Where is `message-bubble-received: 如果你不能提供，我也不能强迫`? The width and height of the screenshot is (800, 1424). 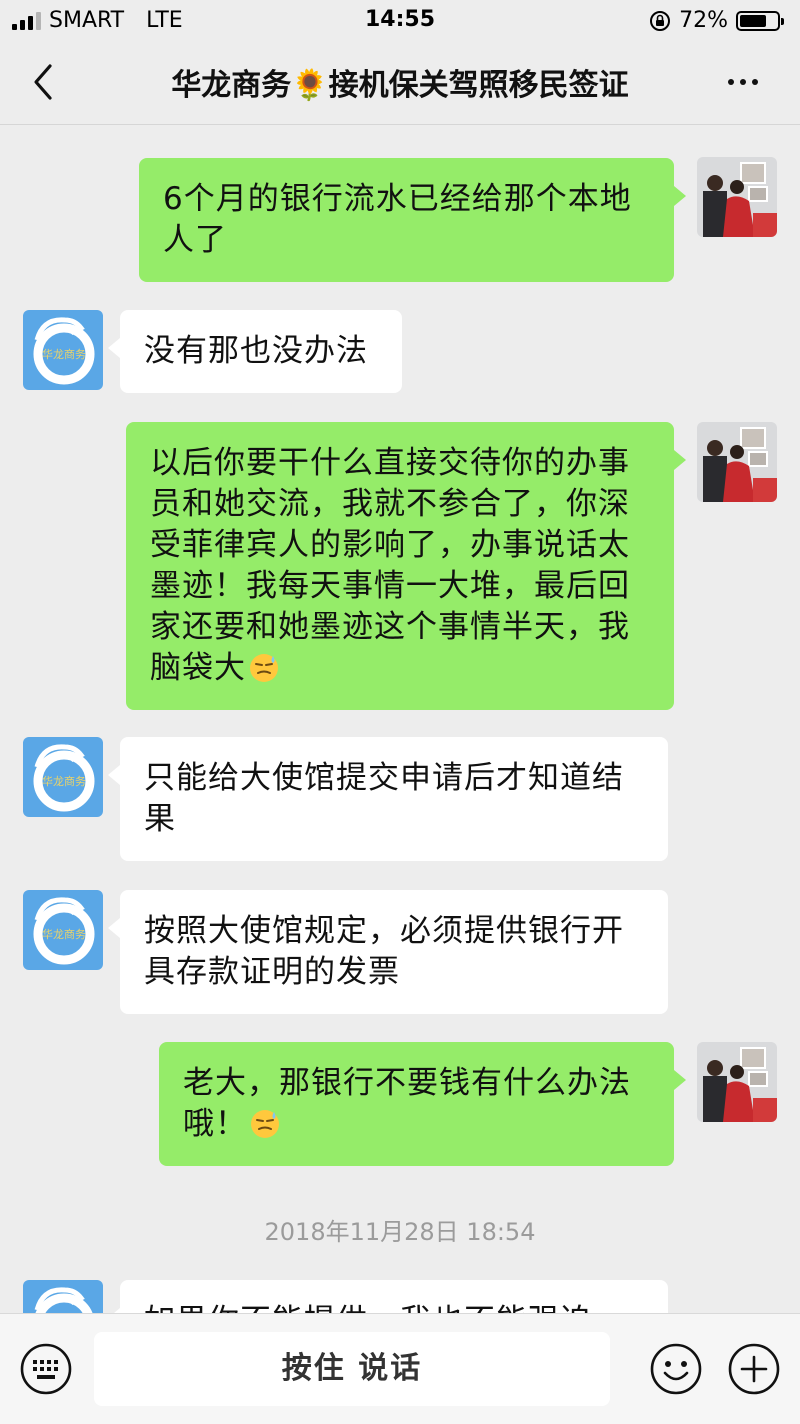
message-bubble-received: 如果你不能提供，我也不能强迫 is located at coordinates (388, 1296).